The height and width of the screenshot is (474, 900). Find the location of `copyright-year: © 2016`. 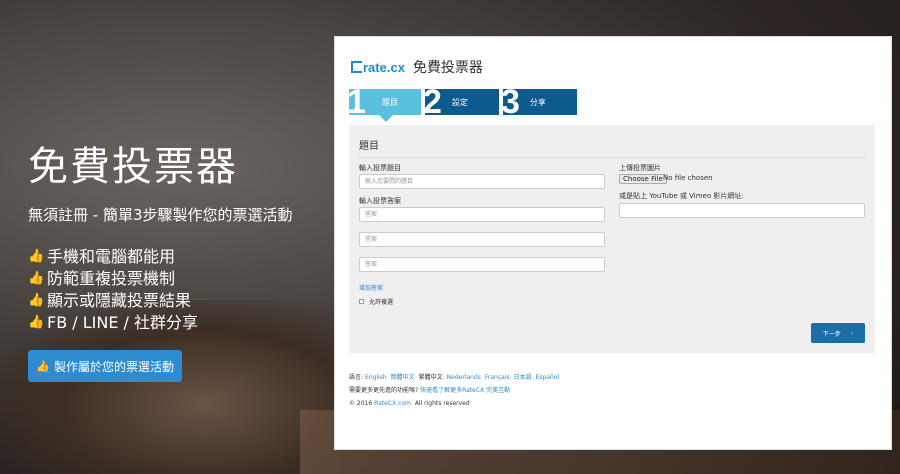

copyright-year: © 2016 is located at coordinates (361, 403).